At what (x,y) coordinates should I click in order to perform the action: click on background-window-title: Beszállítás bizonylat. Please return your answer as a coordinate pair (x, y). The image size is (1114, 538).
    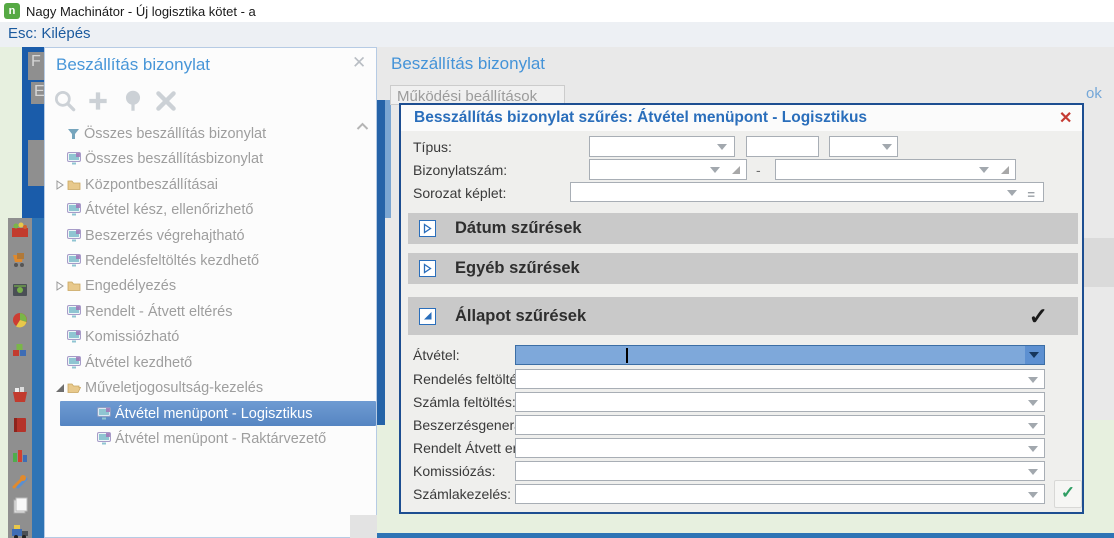
    Looking at the image, I should click on (468, 63).